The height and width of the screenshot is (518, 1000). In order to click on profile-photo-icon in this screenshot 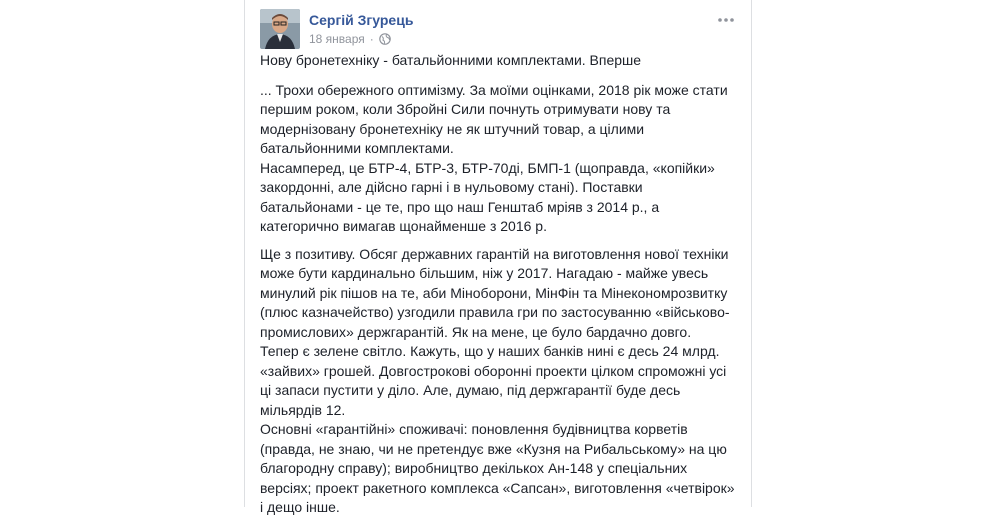, I will do `click(280, 29)`.